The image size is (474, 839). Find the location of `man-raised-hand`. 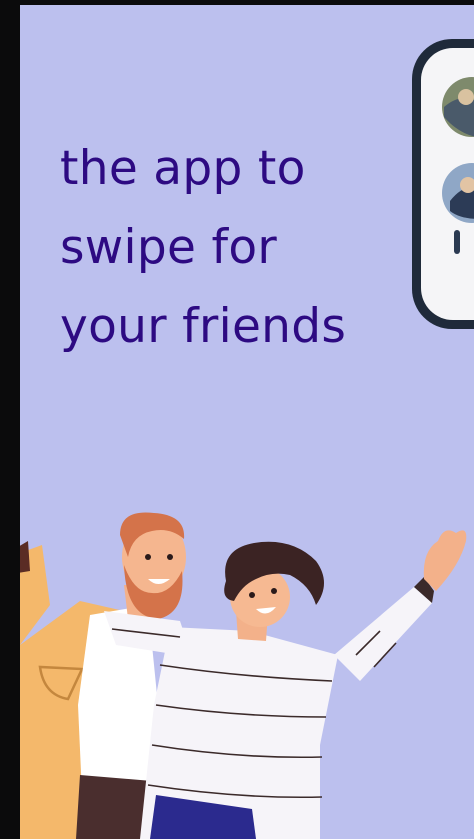

man-raised-hand is located at coordinates (25, 557).